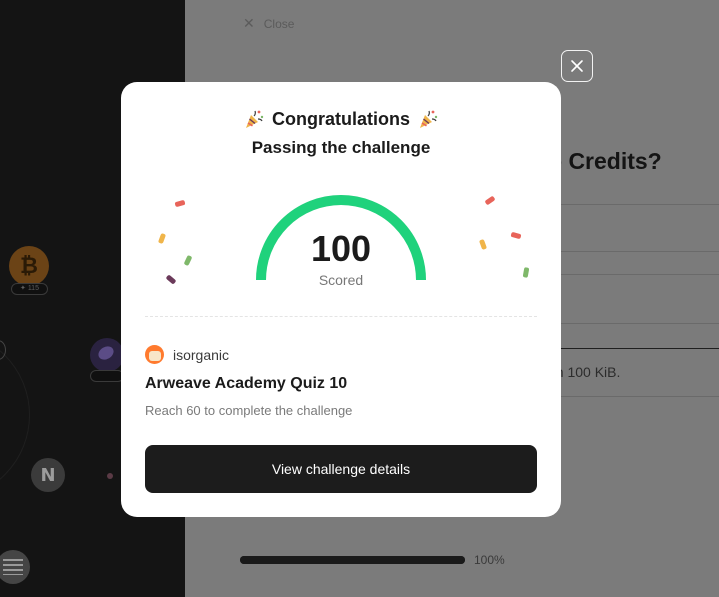  What do you see at coordinates (33, 288) in the screenshot?
I see `bitcoin-badge-count: 115` at bounding box center [33, 288].